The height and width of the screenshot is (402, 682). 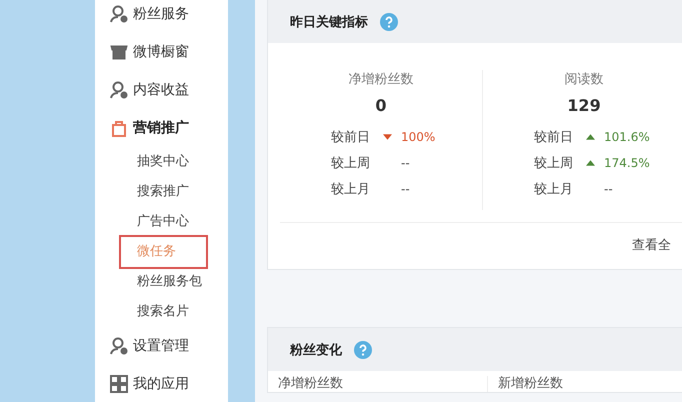 I want to click on down-triangle-icon, so click(x=387, y=137).